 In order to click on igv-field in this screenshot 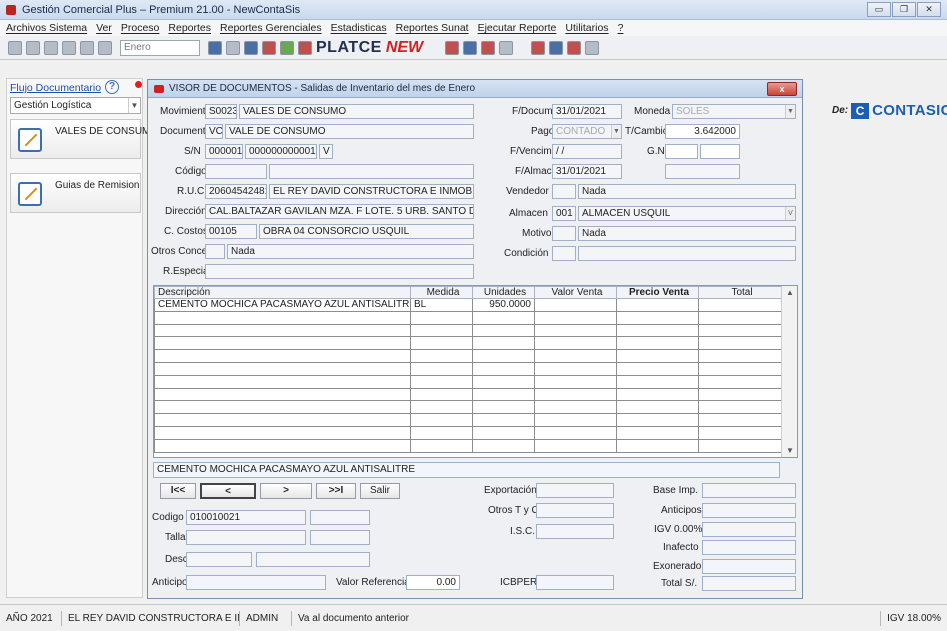, I will do `click(749, 529)`.